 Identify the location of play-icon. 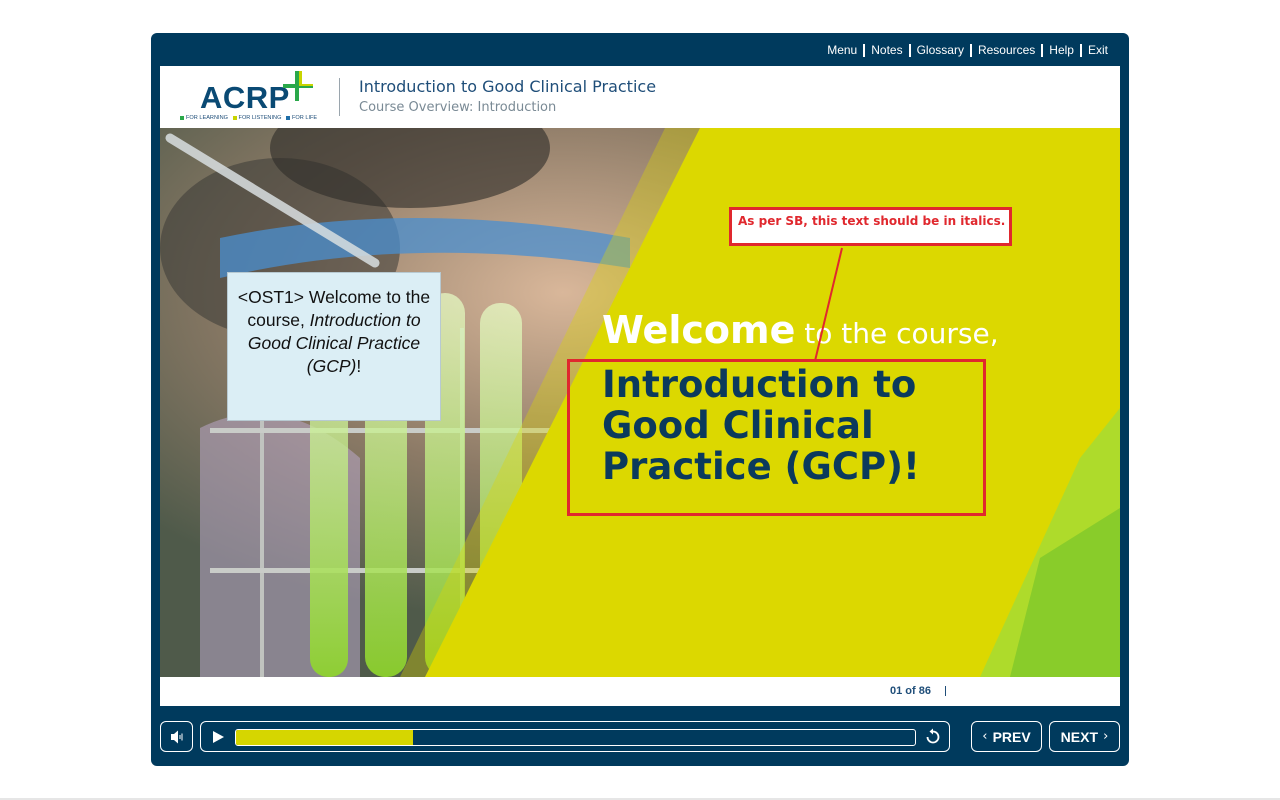
(218, 737).